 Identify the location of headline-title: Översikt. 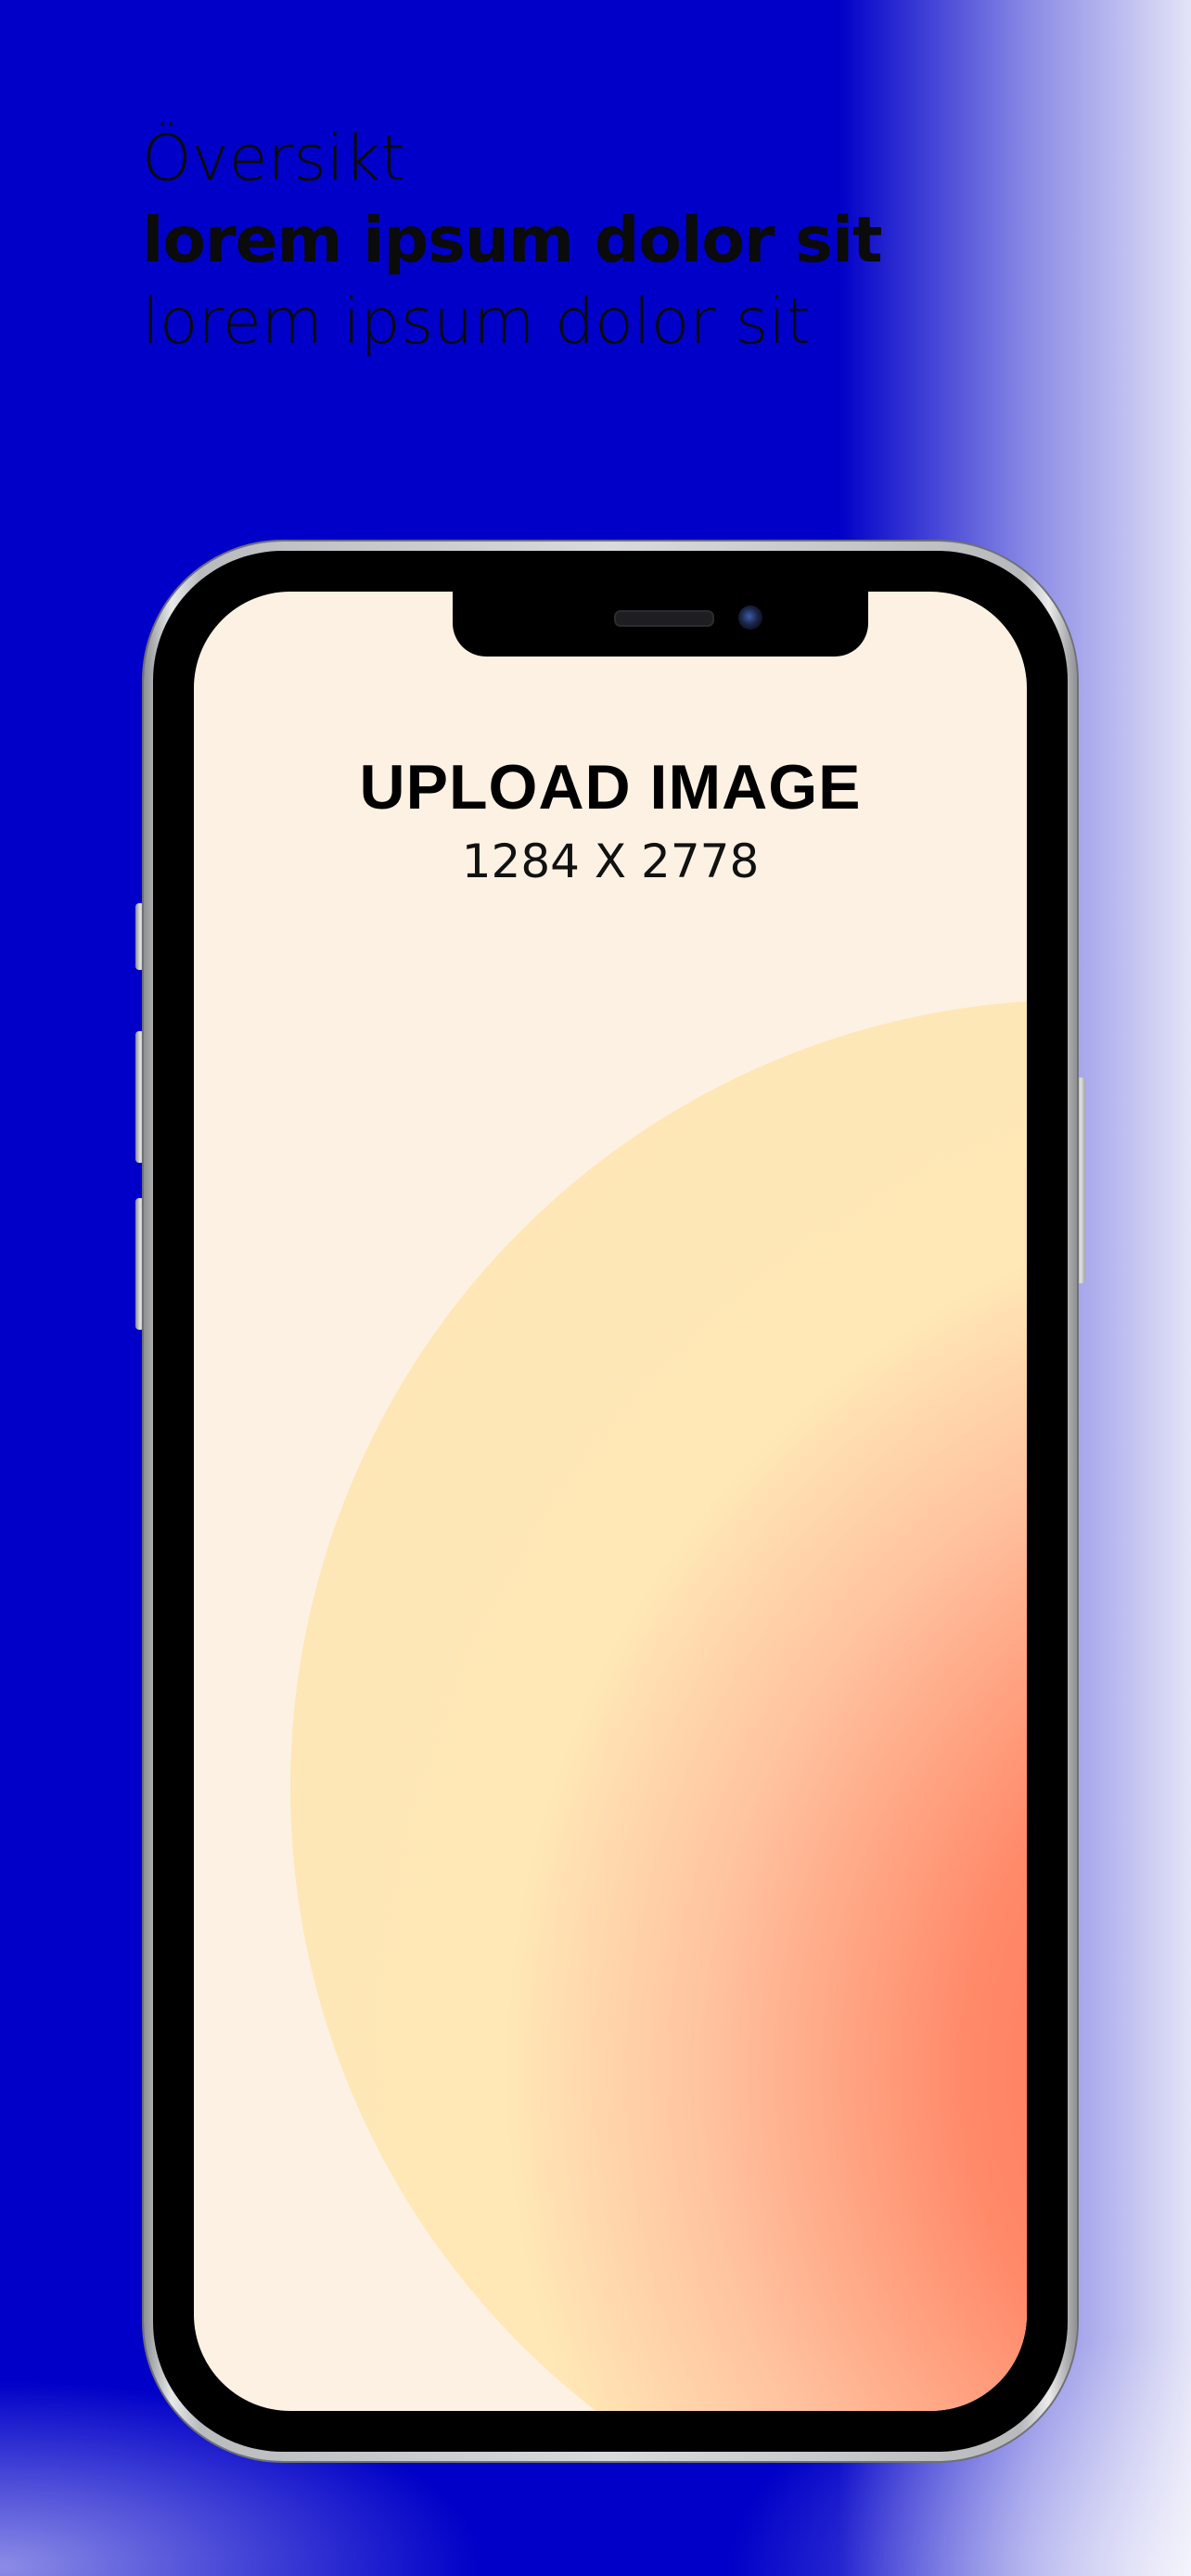
(273, 159).